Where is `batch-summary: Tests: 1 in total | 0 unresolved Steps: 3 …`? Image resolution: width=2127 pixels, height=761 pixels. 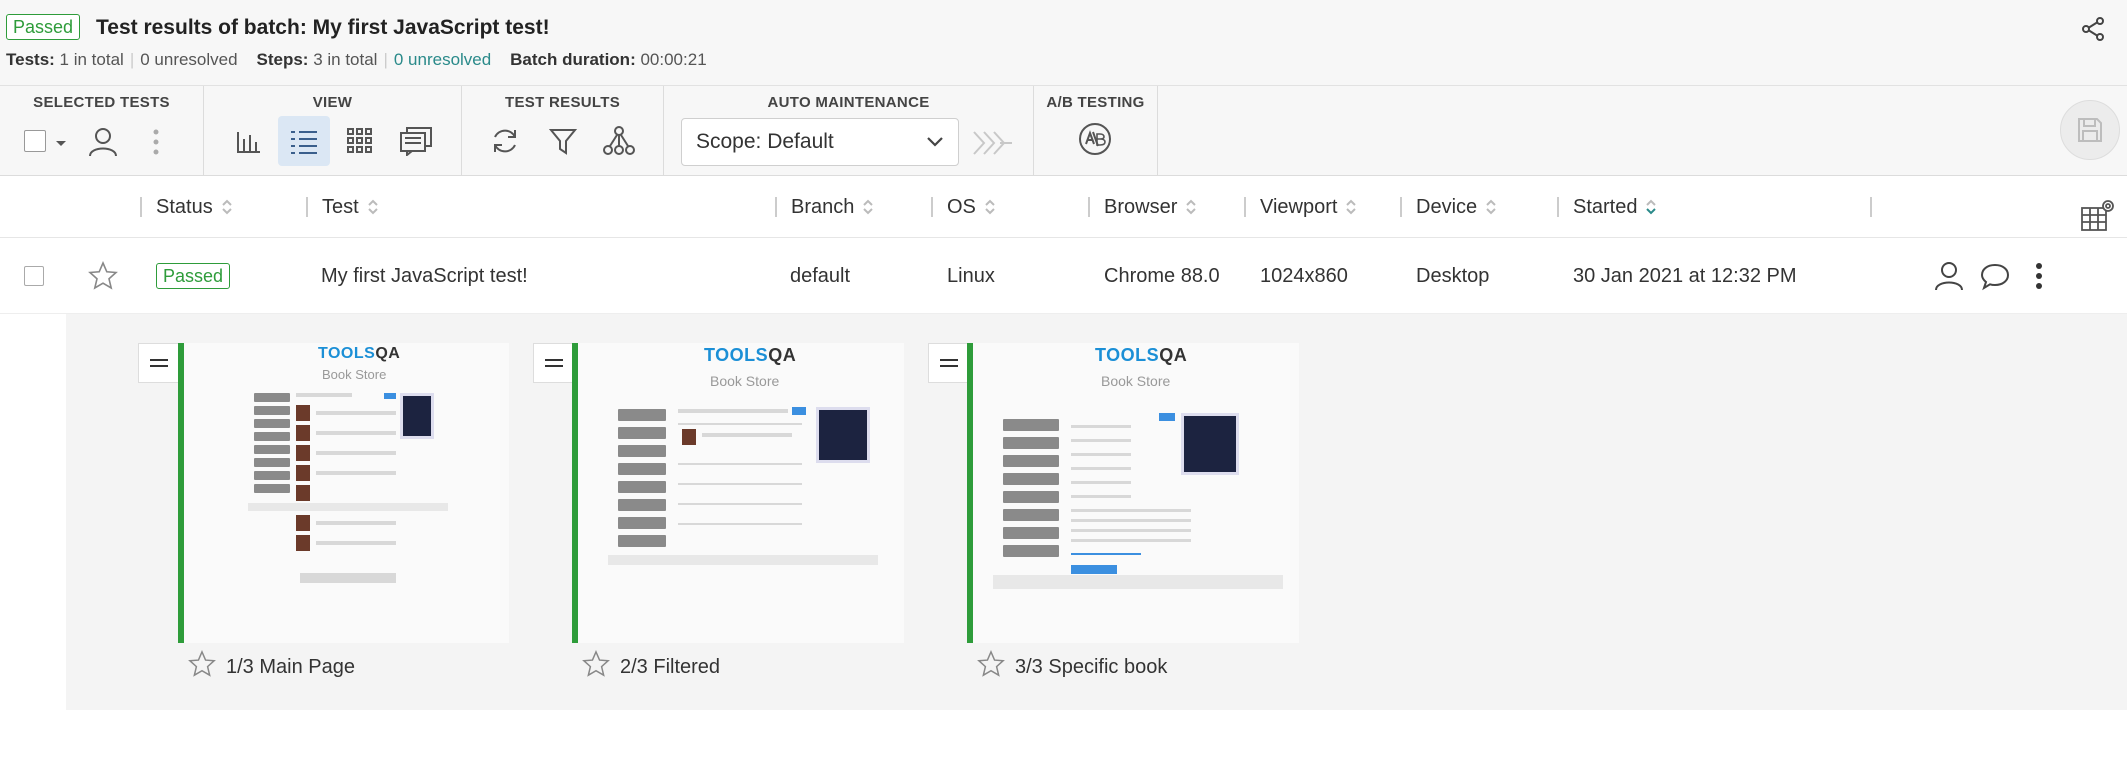
batch-summary: Tests: 1 in total | 0 unresolved Steps: 3 … is located at coordinates (356, 59).